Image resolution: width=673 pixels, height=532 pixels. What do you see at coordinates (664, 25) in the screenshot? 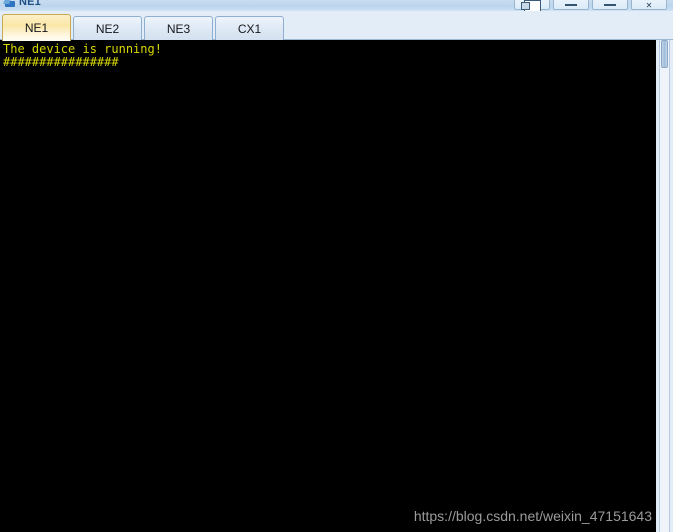
I see `panel-right-edge` at bounding box center [664, 25].